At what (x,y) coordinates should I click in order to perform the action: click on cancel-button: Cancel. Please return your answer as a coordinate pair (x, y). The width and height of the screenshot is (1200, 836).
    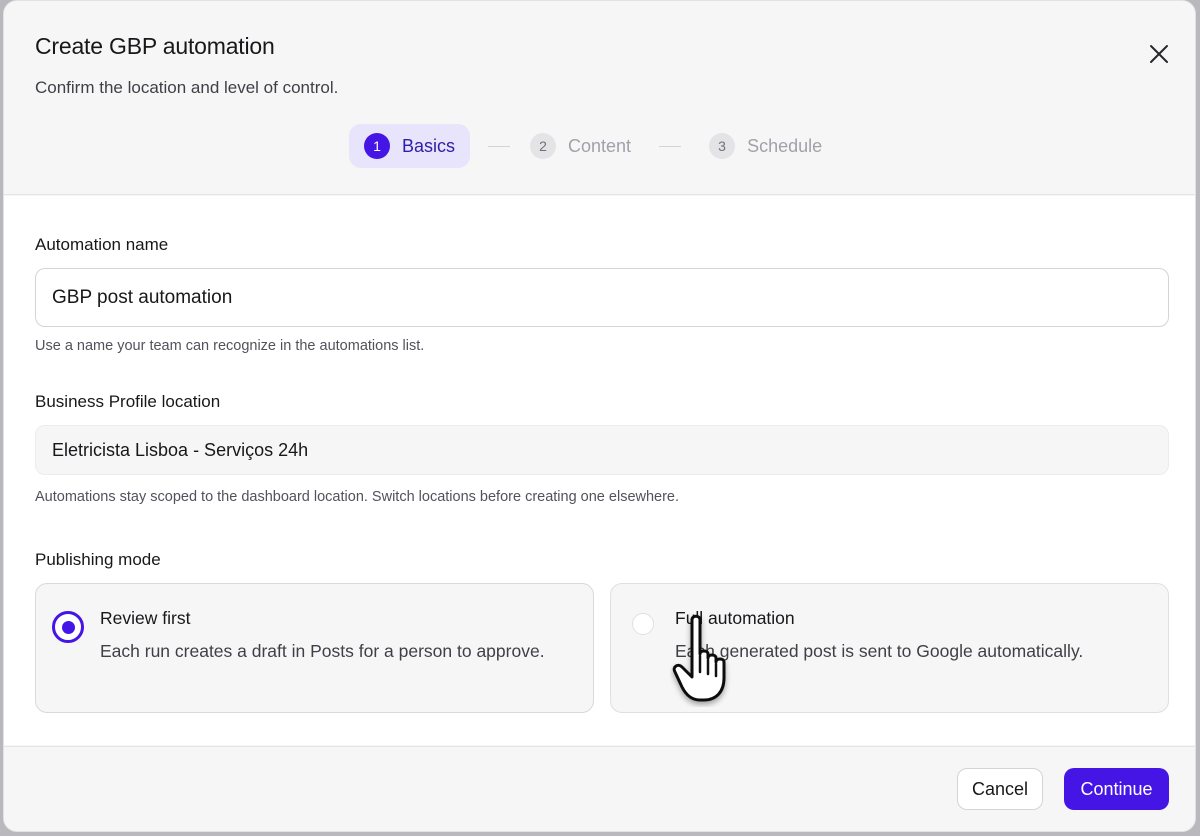
    Looking at the image, I should click on (1000, 789).